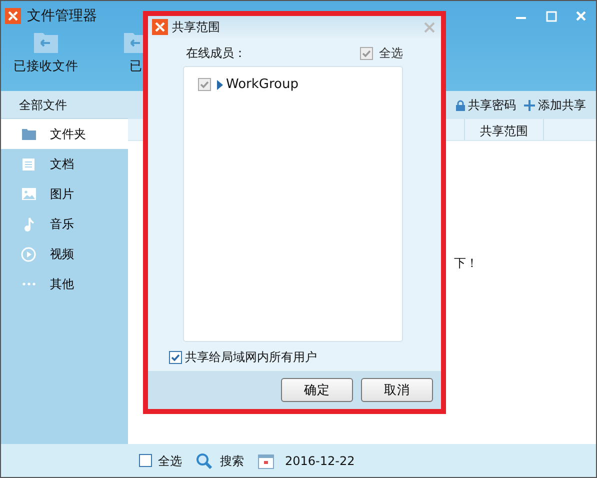  What do you see at coordinates (28, 284) in the screenshot?
I see `dots-icon` at bounding box center [28, 284].